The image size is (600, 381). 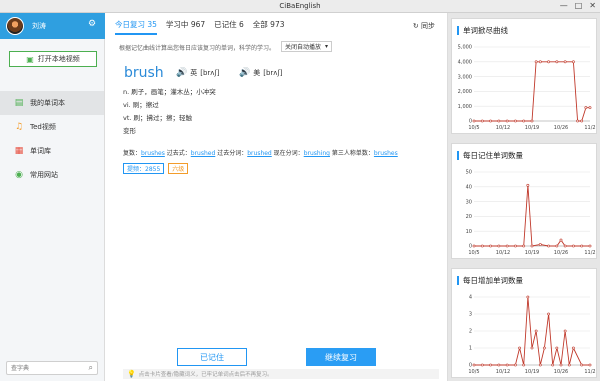 I want to click on y-tick-label: 30, so click(x=469, y=202).